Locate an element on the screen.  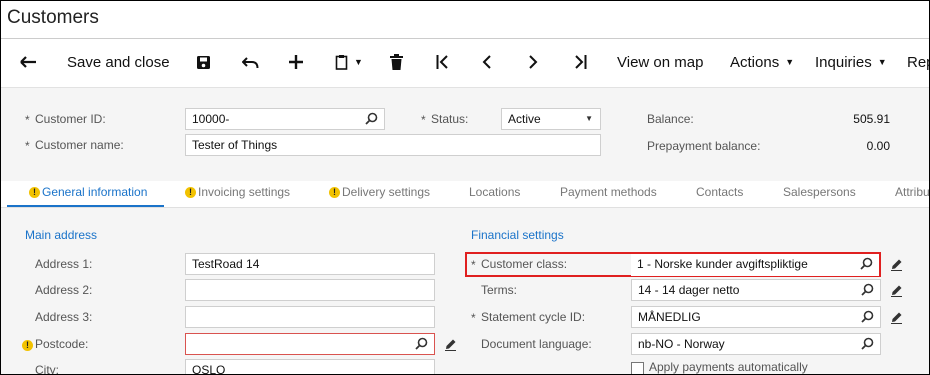
chevron-left-icon is located at coordinates (486, 62).